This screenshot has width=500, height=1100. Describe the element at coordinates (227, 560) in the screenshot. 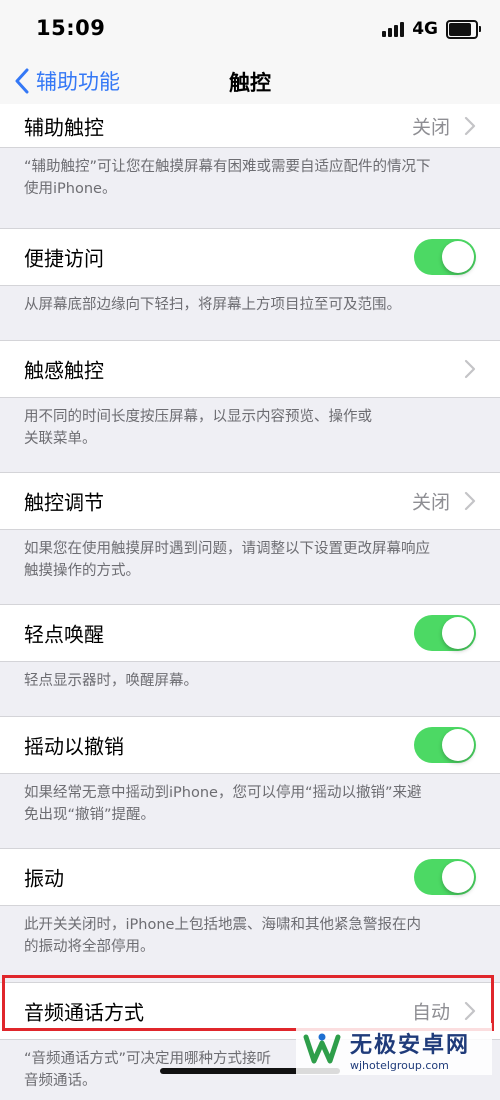

I see `footer-touch-accommodations: 如果您在使用触摸屏时遇到问题，请调整以下设置更改屏幕响应 触摸操作的方式。` at that location.